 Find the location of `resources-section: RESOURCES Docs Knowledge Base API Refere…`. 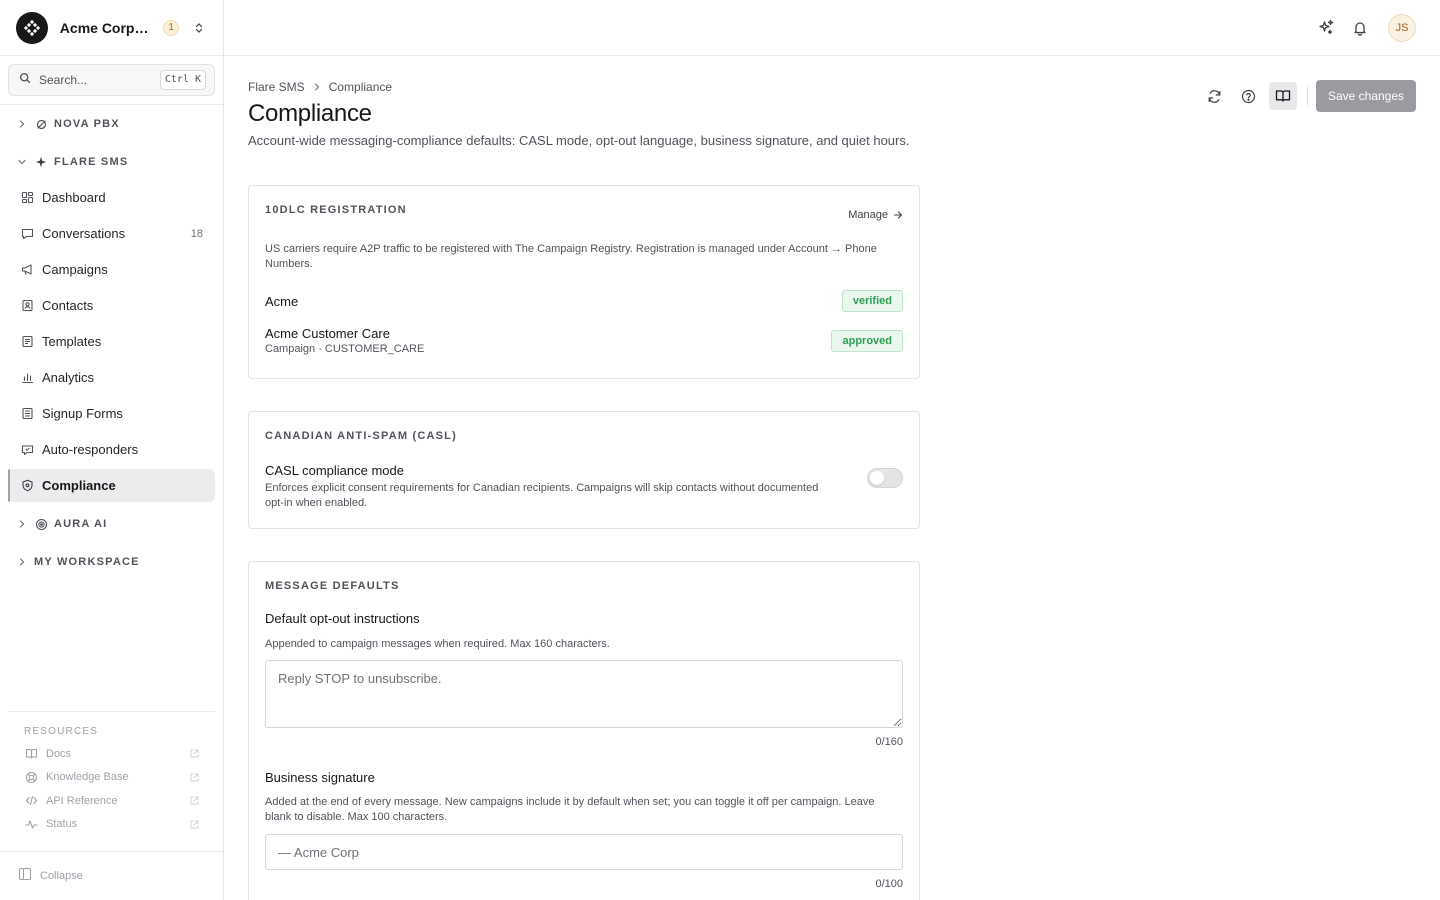

resources-section: RESOURCES Docs Knowledge Base API Refere… is located at coordinates (111, 773).